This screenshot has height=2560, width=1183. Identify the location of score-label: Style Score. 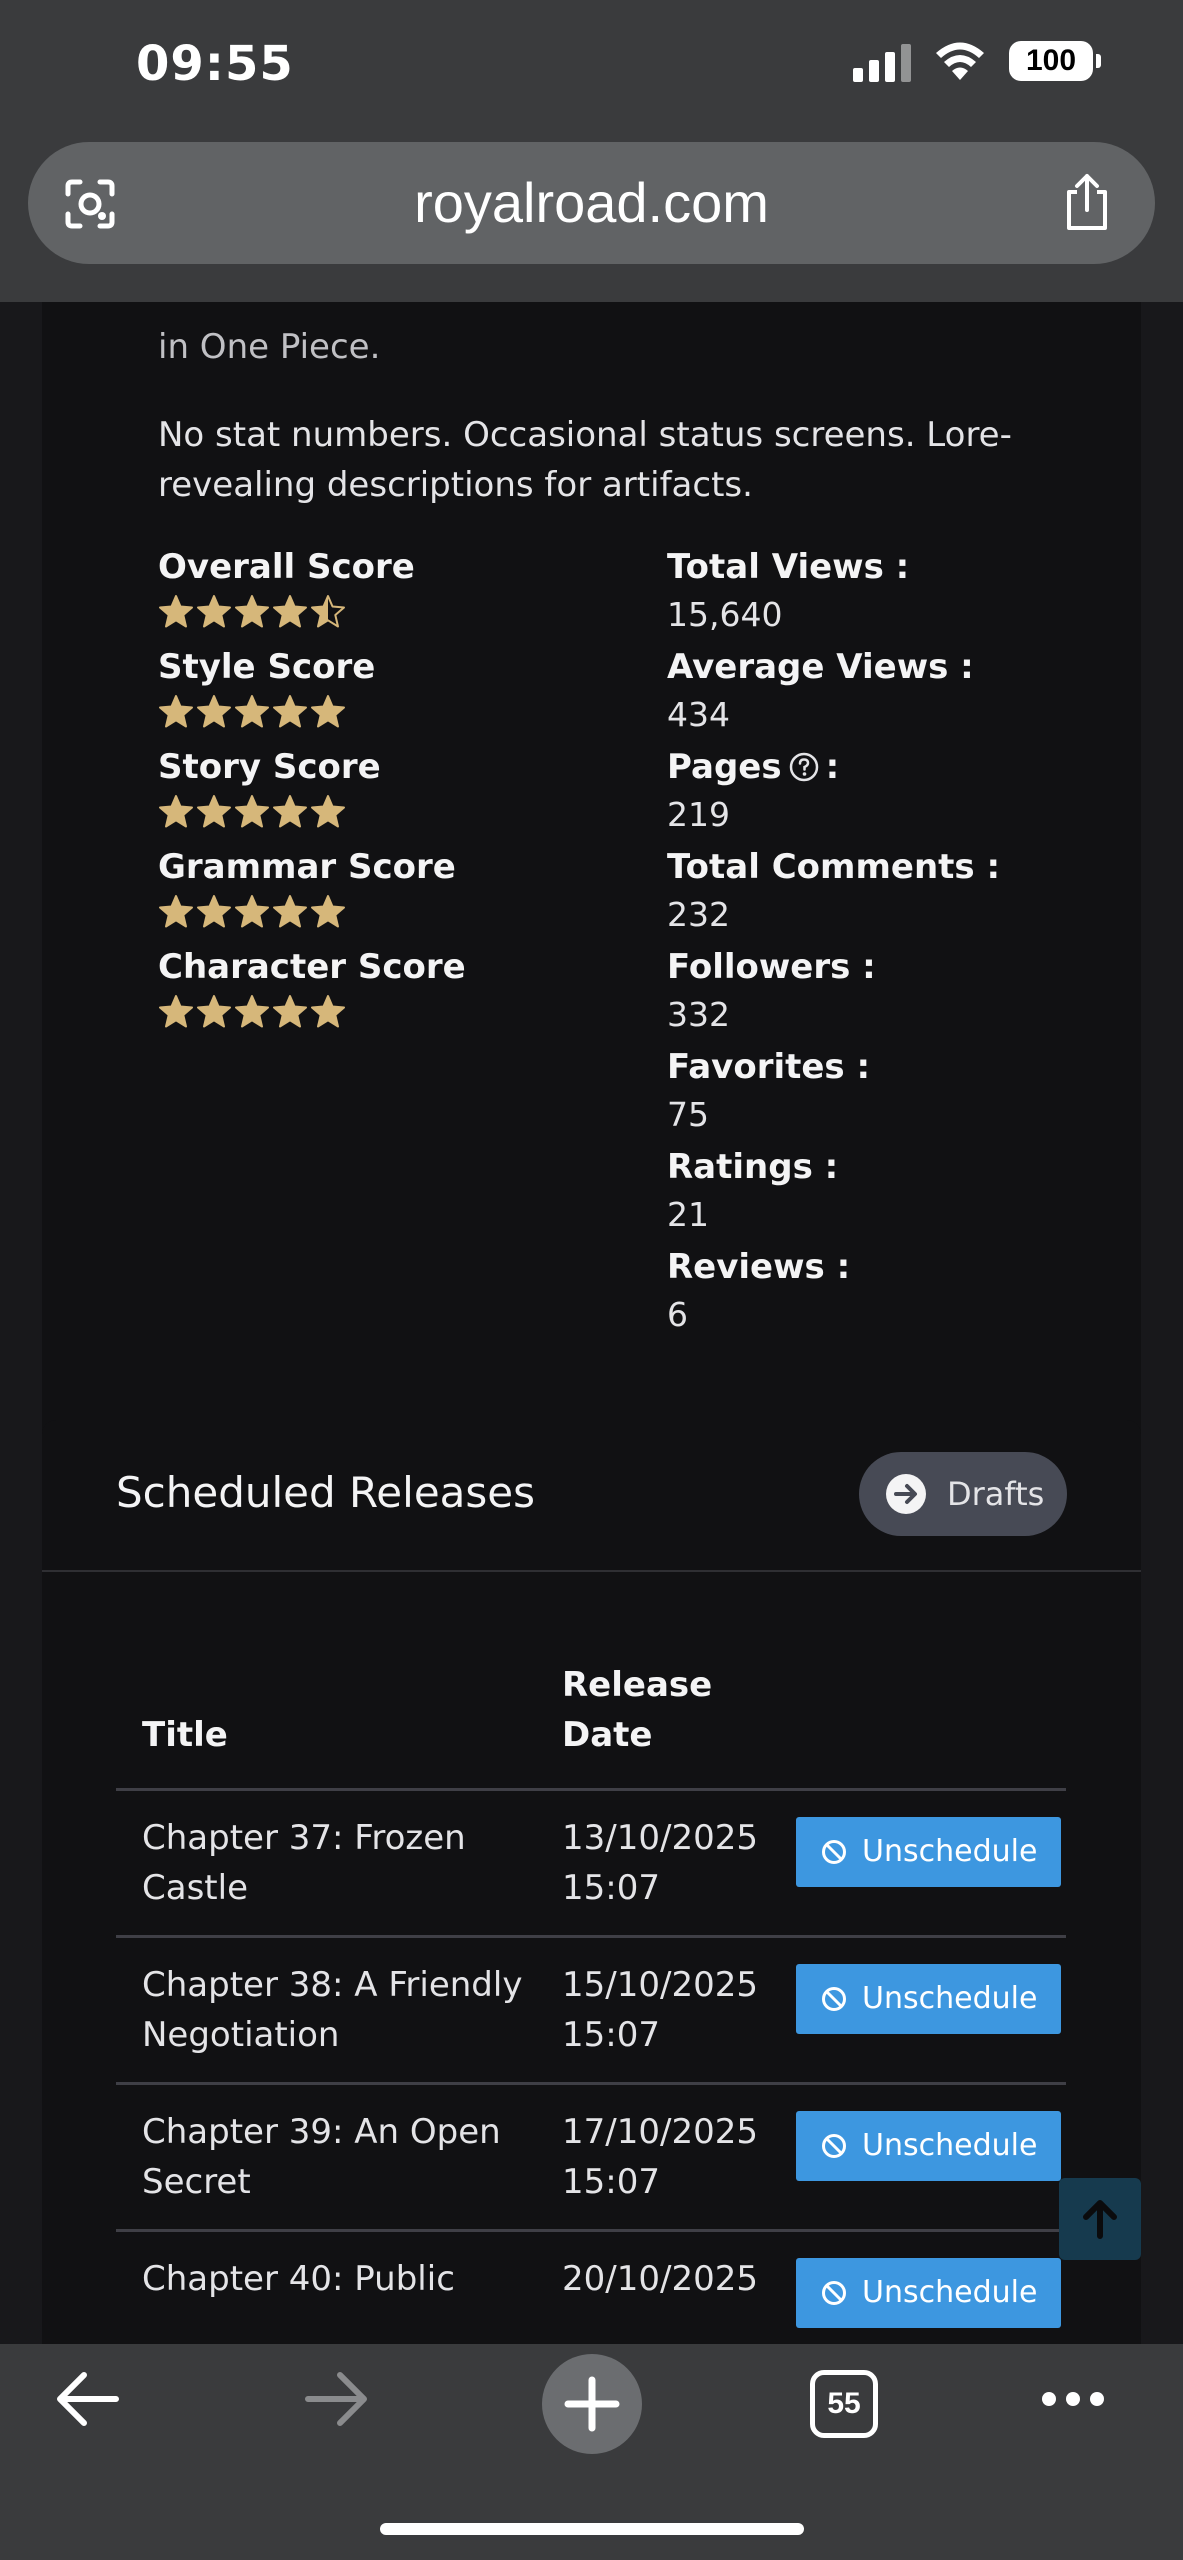
(267, 667).